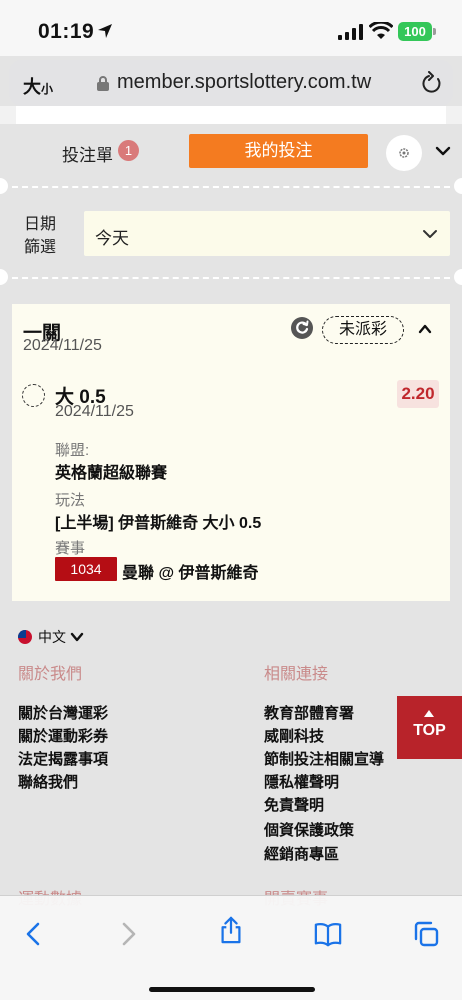 Image resolution: width=462 pixels, height=1000 pixels. Describe the element at coordinates (190, 573) in the screenshot. I see `match-name: 曼聯 @ 伊普斯維奇` at that location.